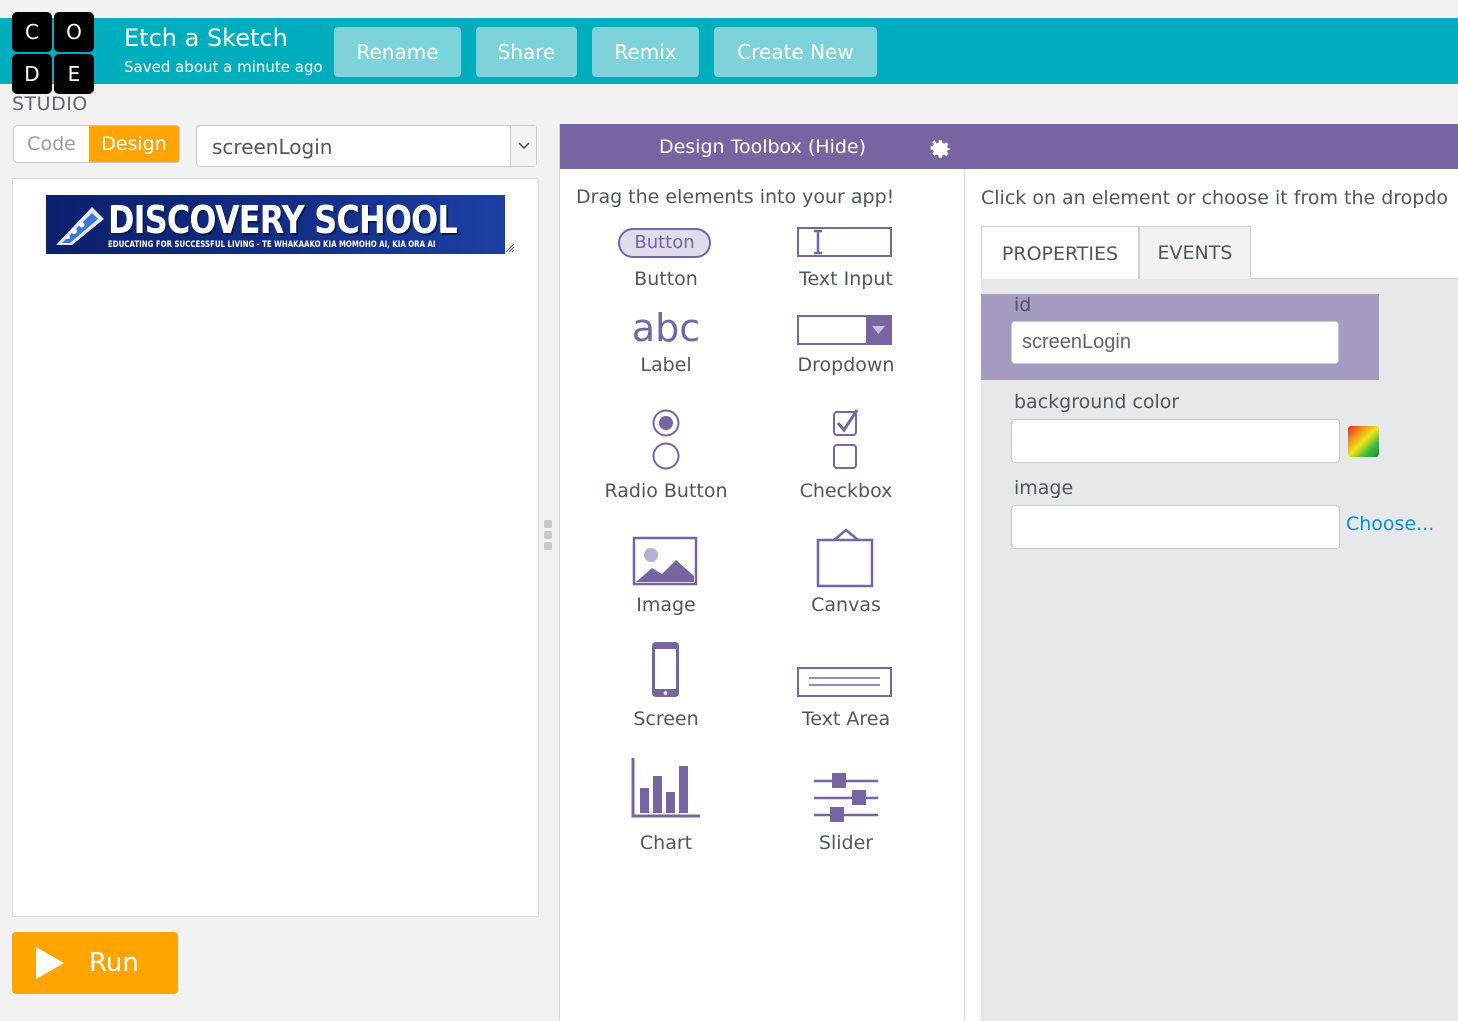 The height and width of the screenshot is (1021, 1458). What do you see at coordinates (134, 144) in the screenshot?
I see `design-mode-button: Design` at bounding box center [134, 144].